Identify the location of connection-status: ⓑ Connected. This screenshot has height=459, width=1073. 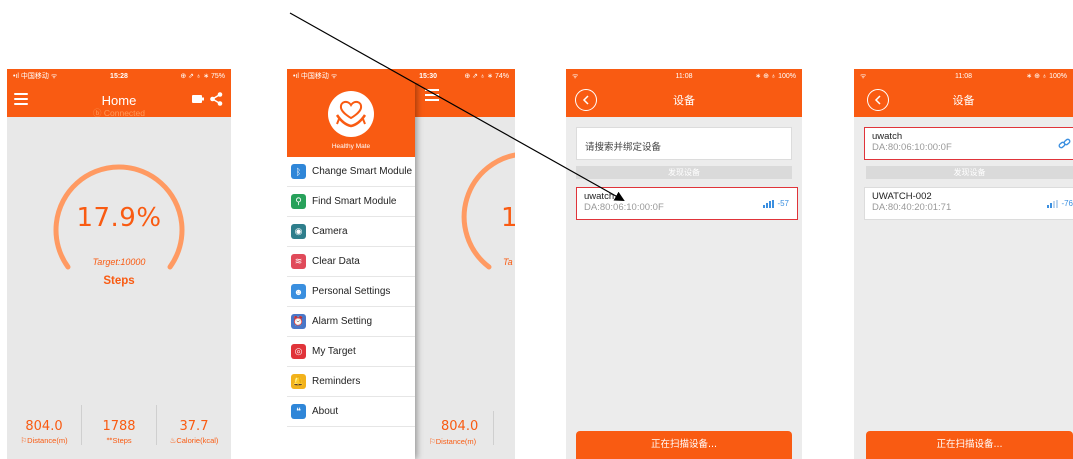
(119, 113).